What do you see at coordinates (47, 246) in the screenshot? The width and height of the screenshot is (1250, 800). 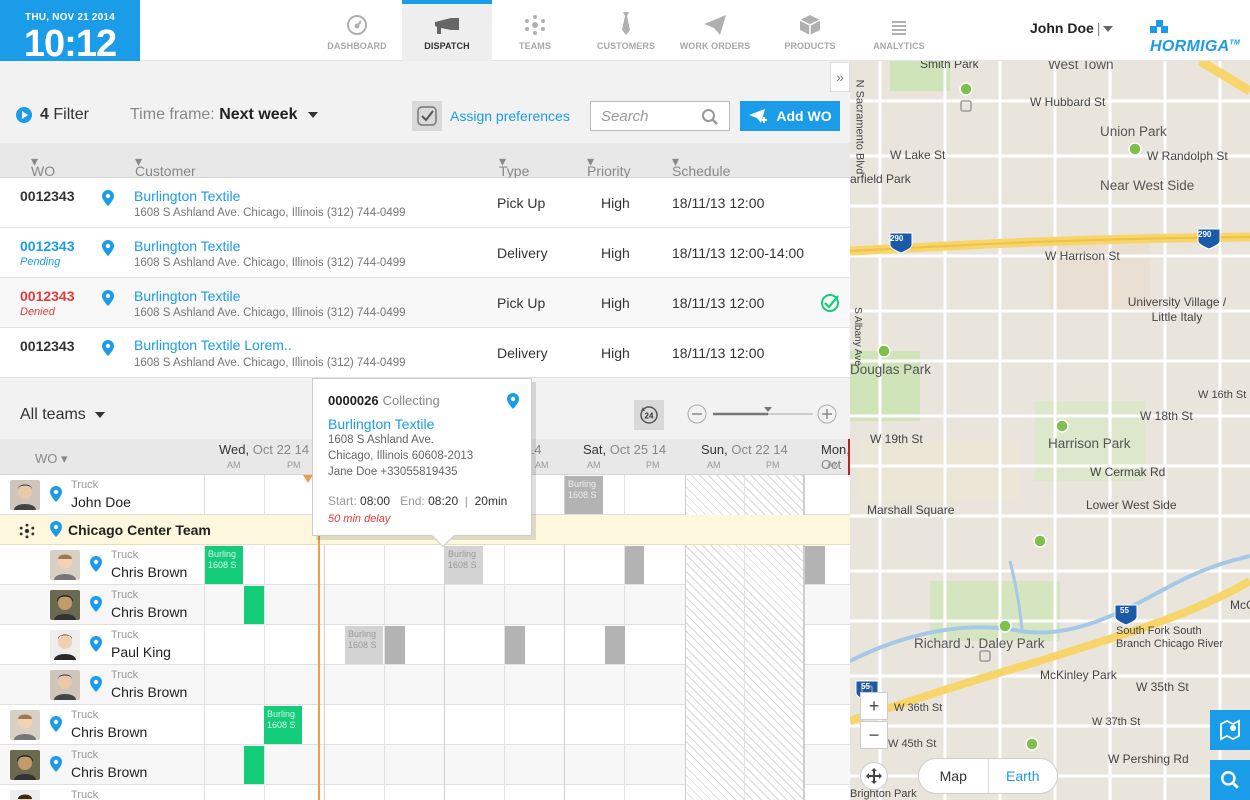 I see `wo-number: 0012343` at bounding box center [47, 246].